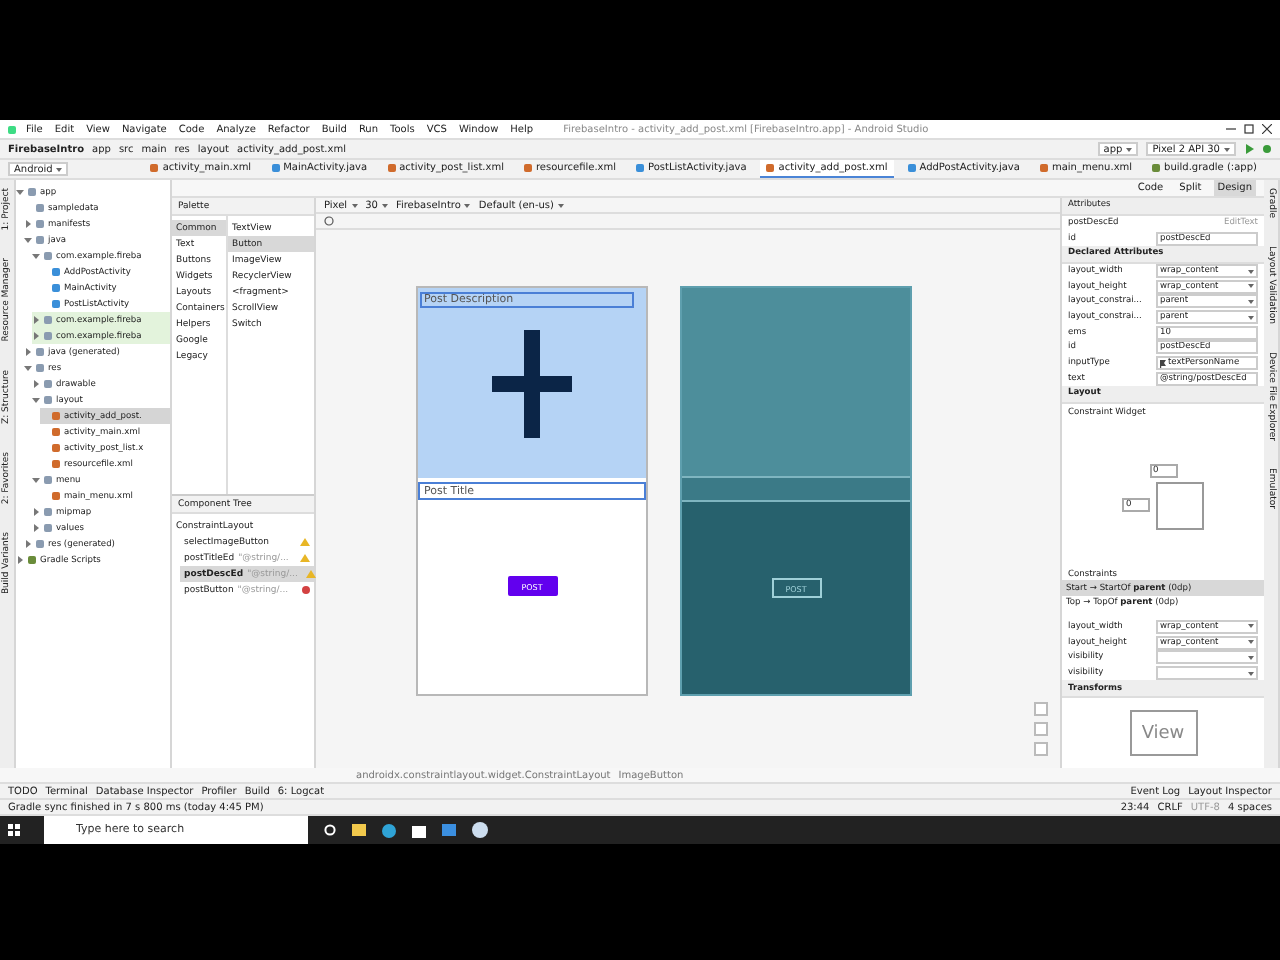 The width and height of the screenshot is (1280, 960). Describe the element at coordinates (1267, 129) in the screenshot. I see `close-icon` at that location.